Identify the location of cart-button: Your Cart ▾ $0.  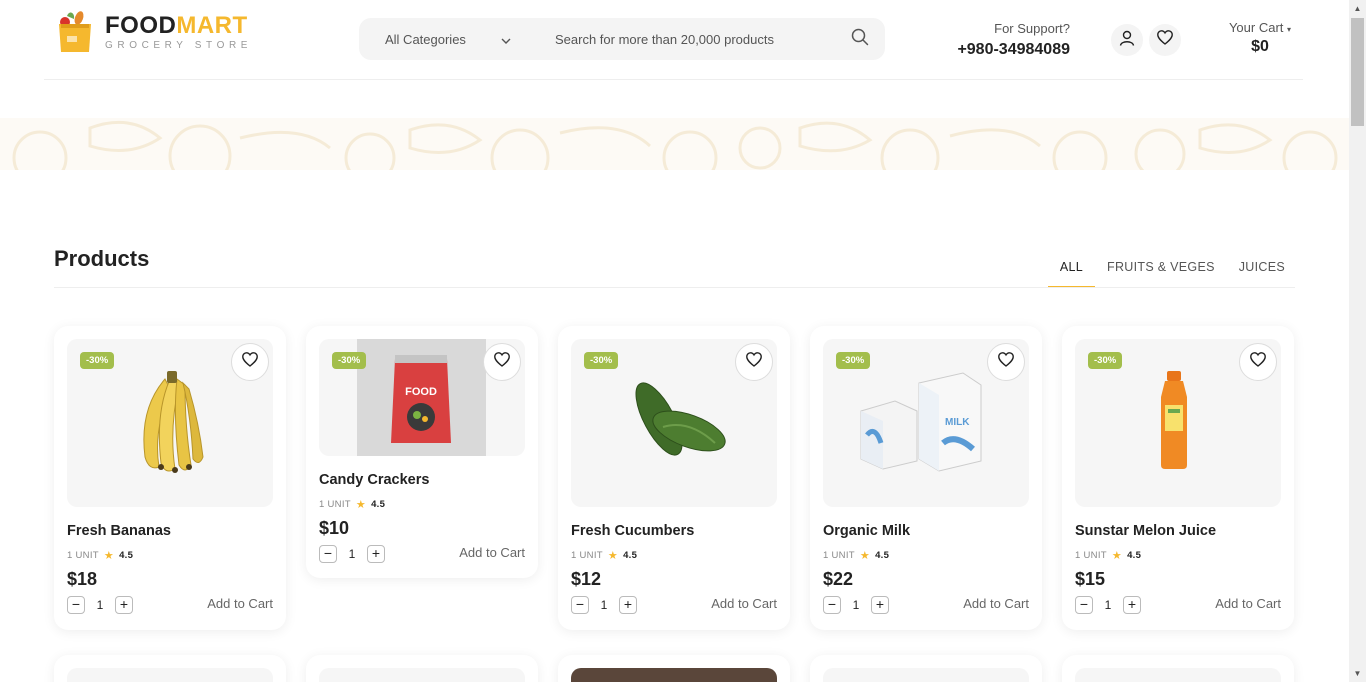
(1260, 38).